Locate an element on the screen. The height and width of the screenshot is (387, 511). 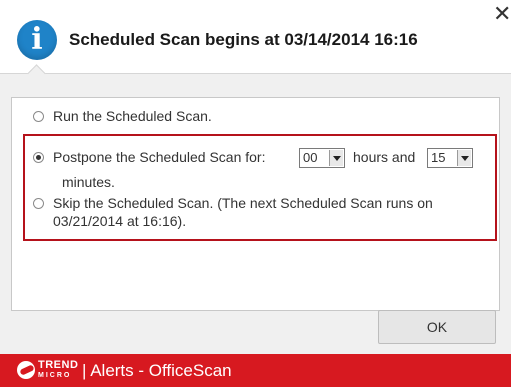
hours-select-value: 00 is located at coordinates (310, 157).